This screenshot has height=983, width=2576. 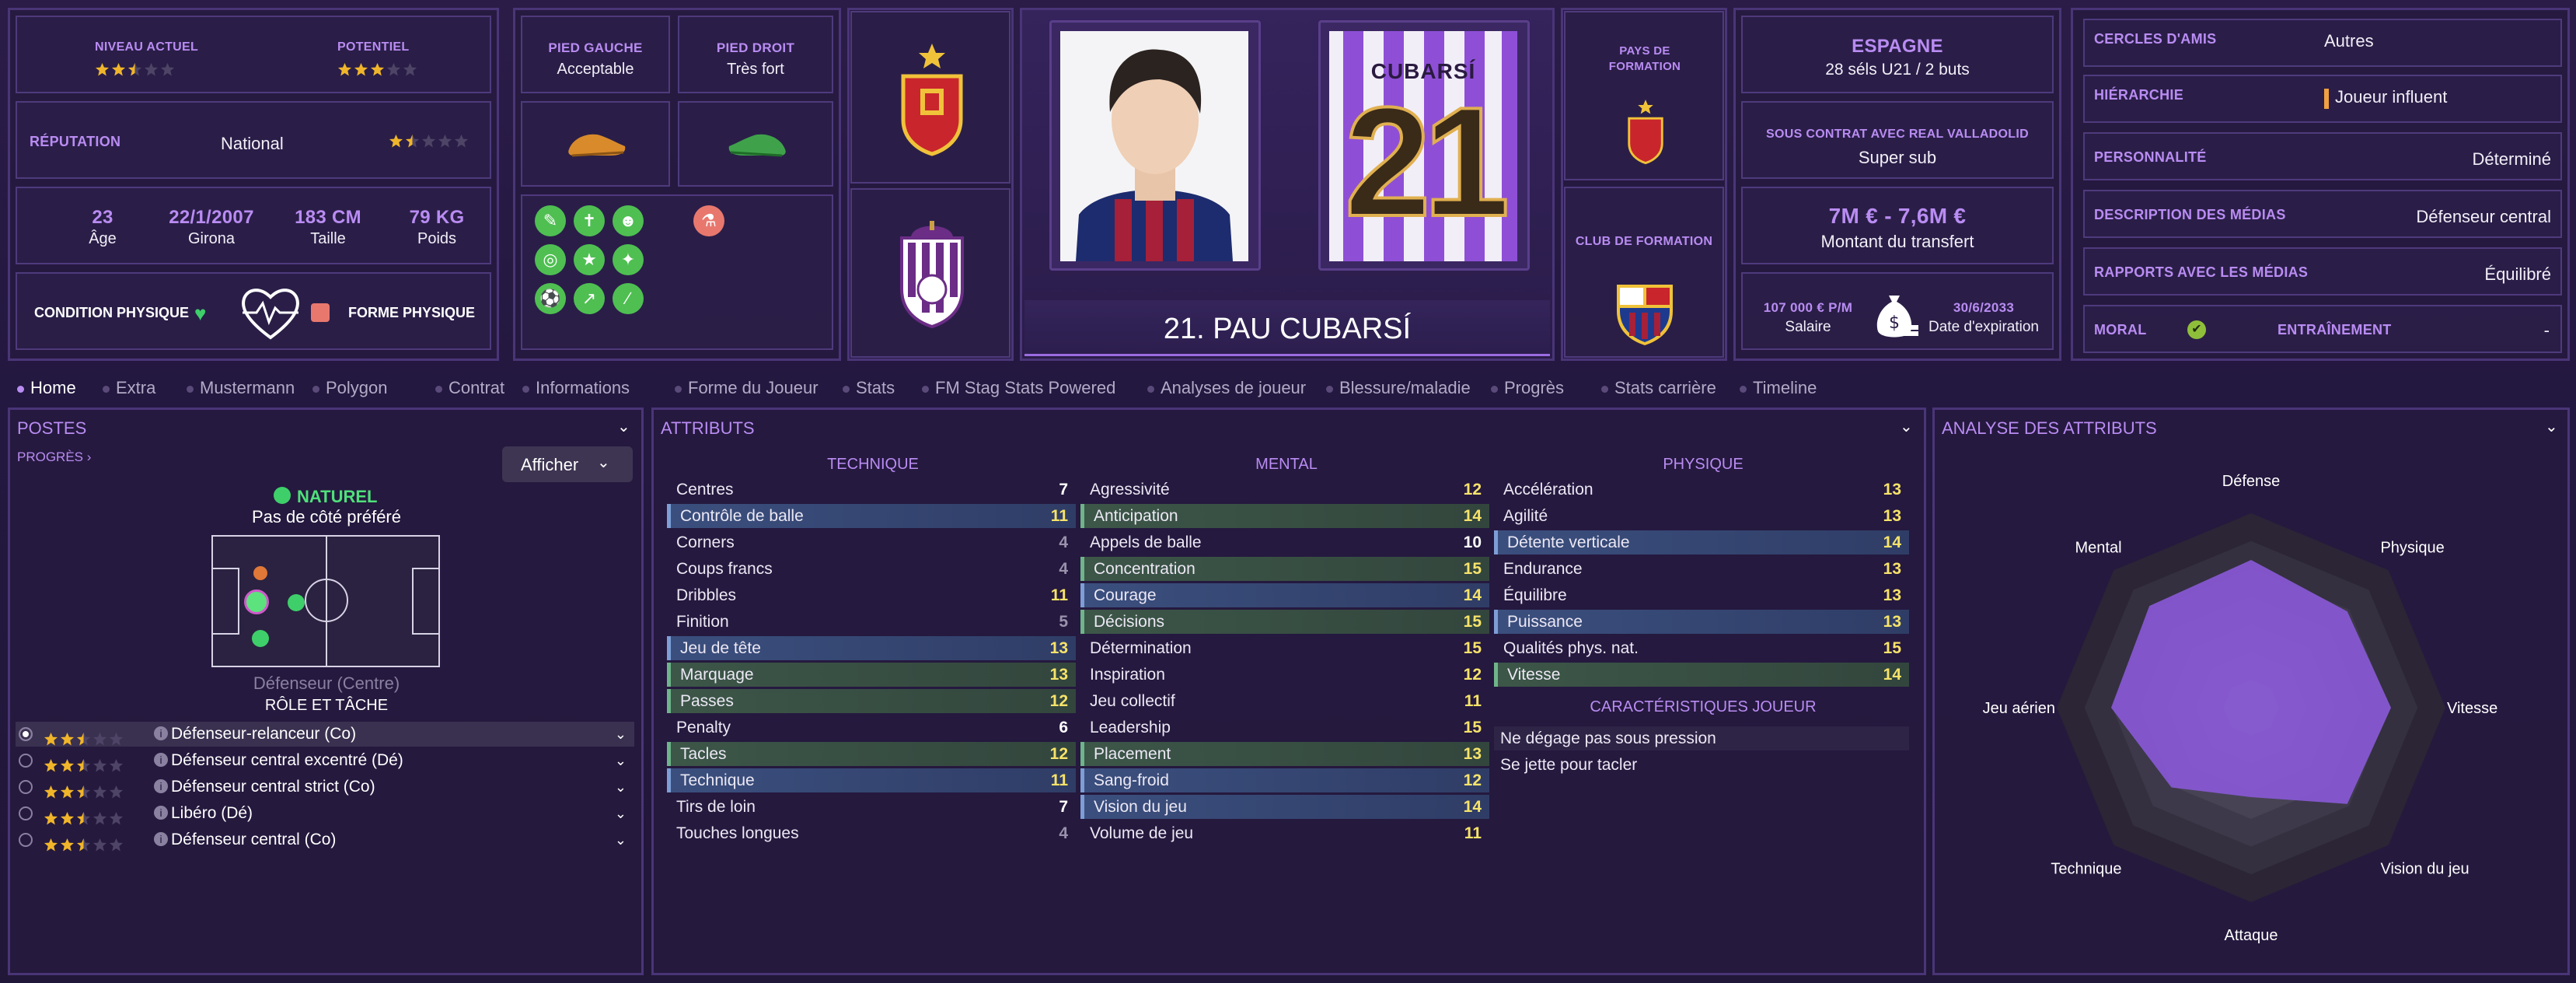 I want to click on attribute-row: Dribbles 11, so click(x=872, y=595).